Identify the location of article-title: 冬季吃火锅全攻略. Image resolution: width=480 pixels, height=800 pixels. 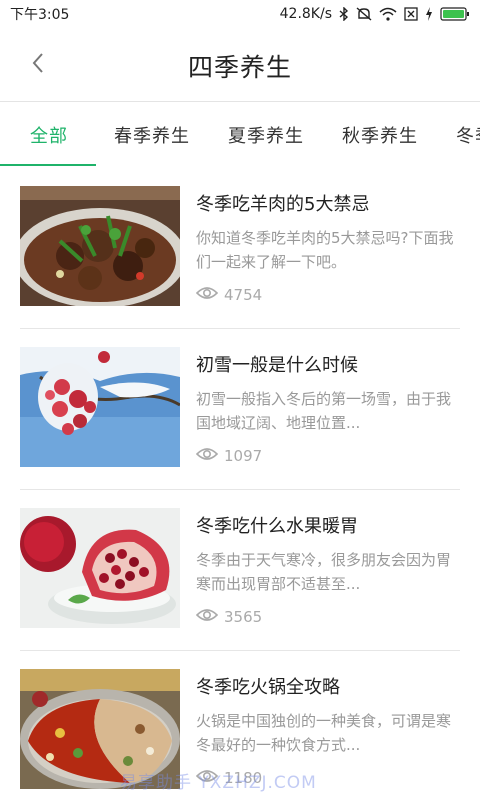
(268, 687).